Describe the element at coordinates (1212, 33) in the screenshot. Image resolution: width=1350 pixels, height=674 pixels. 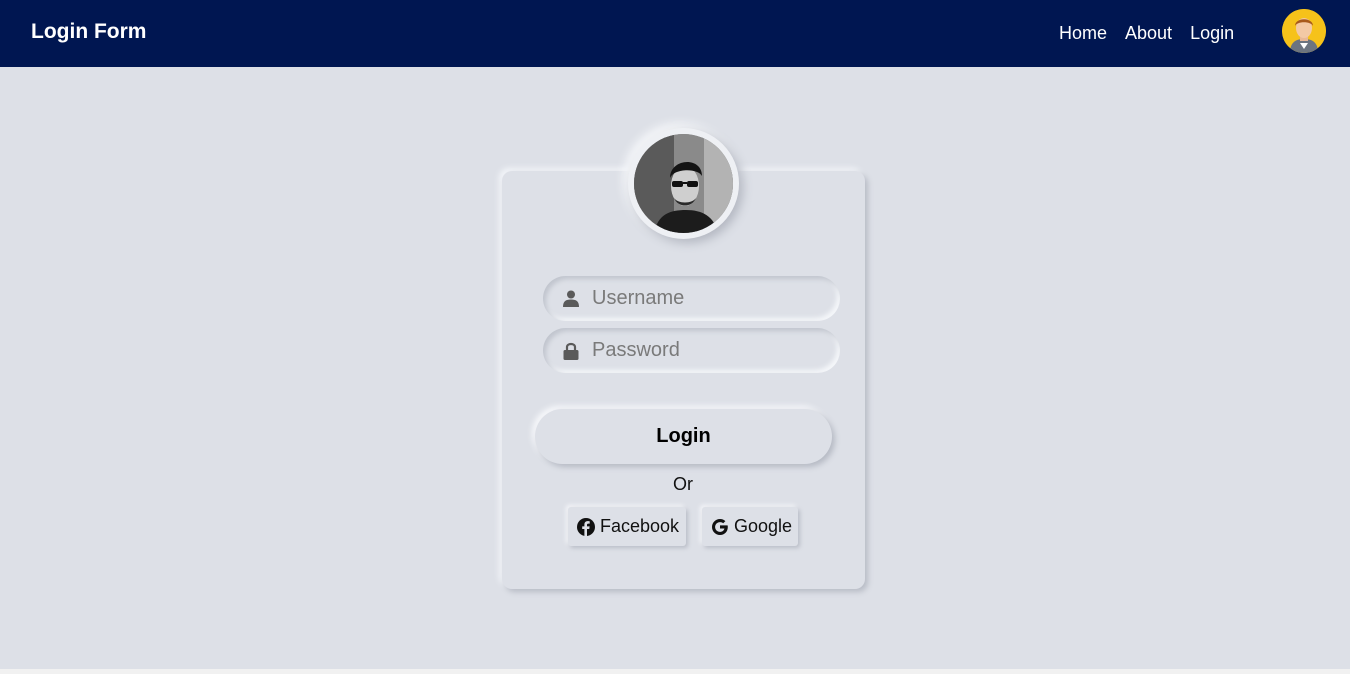
I see `nav-link-login: Login` at that location.